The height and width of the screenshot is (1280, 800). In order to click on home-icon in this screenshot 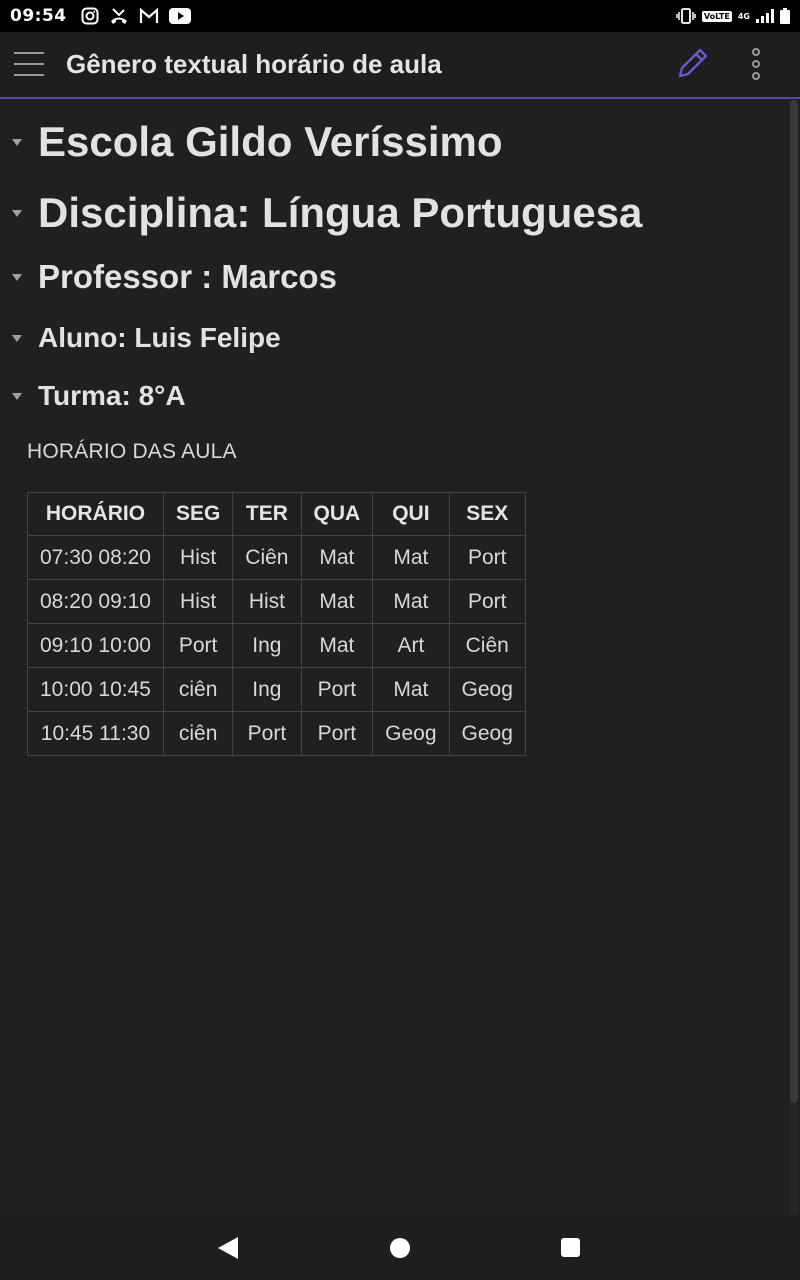, I will do `click(400, 1248)`.